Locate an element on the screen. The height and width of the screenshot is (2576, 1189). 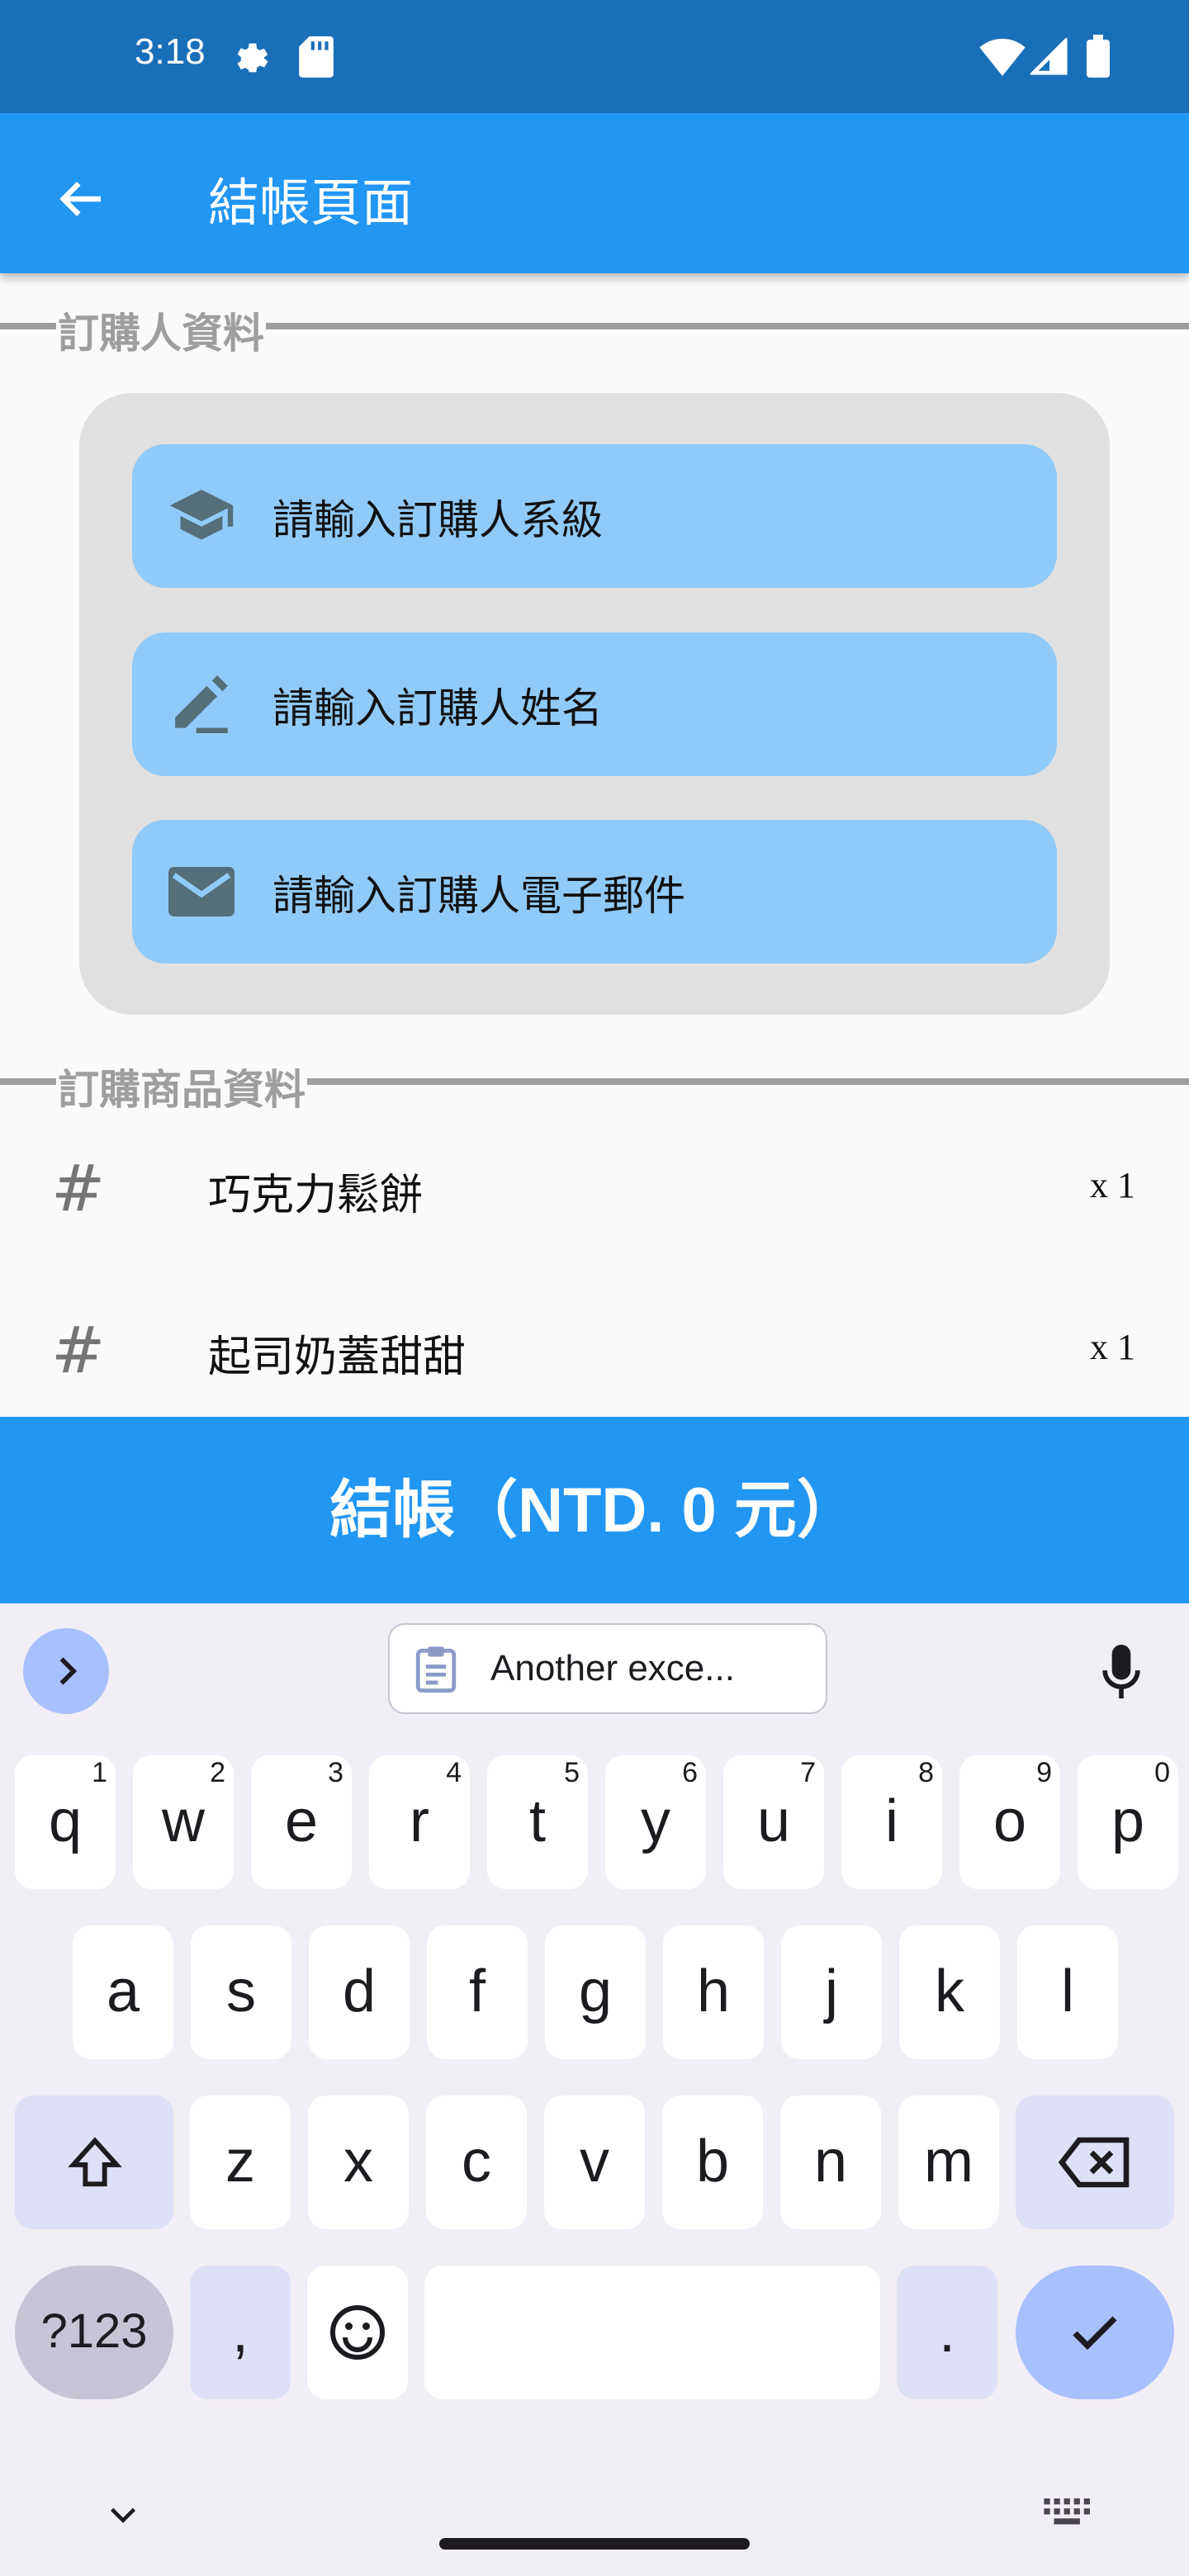
key-b: b is located at coordinates (712, 2162).